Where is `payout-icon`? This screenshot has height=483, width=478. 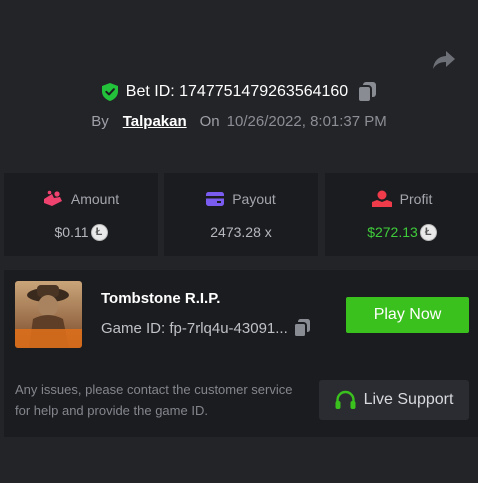 payout-icon is located at coordinates (215, 199).